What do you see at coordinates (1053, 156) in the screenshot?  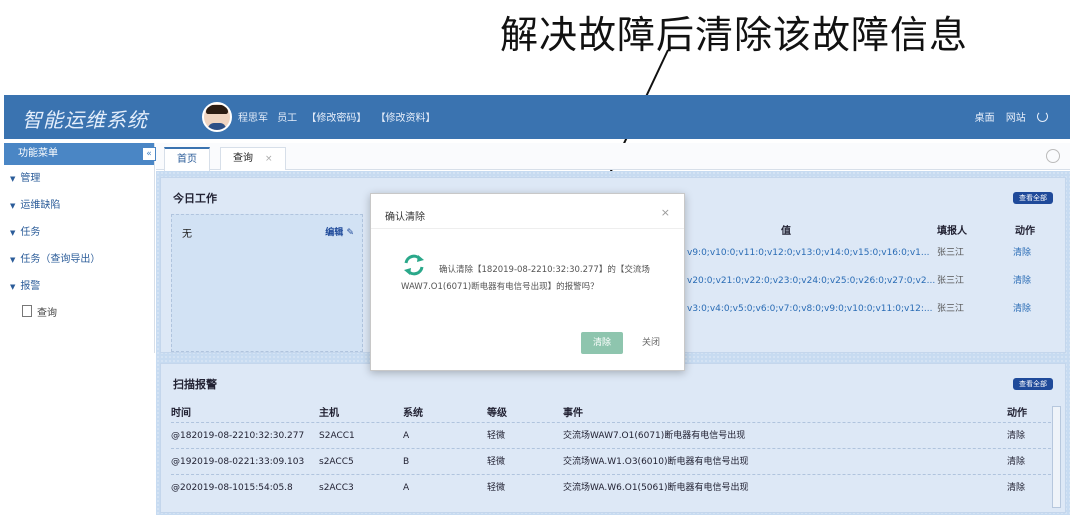 I see `settings-icon` at bounding box center [1053, 156].